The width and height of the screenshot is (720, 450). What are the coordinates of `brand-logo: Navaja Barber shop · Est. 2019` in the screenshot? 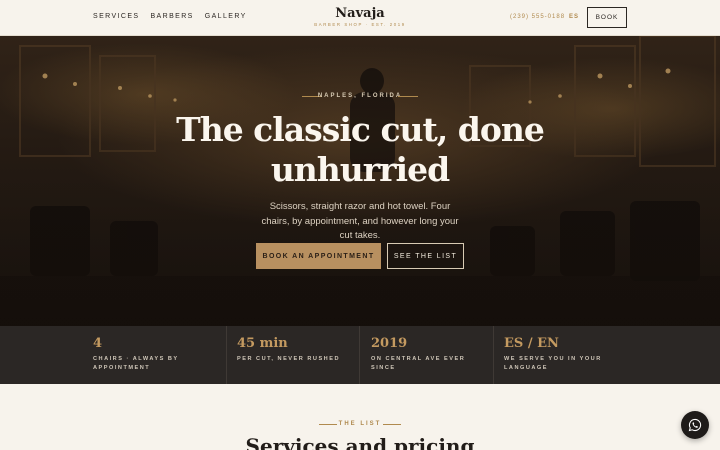 It's located at (360, 17).